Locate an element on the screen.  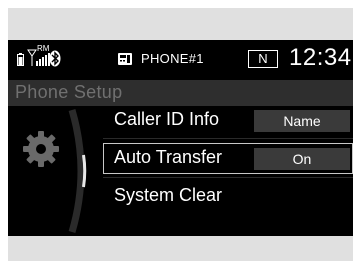
menu-item-label: Auto Transfer is located at coordinates (168, 157).